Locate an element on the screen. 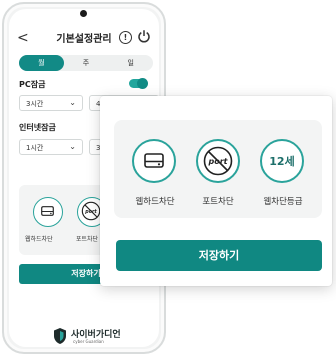 This screenshot has width=336, height=356. front-camera is located at coordinates (83, 13).